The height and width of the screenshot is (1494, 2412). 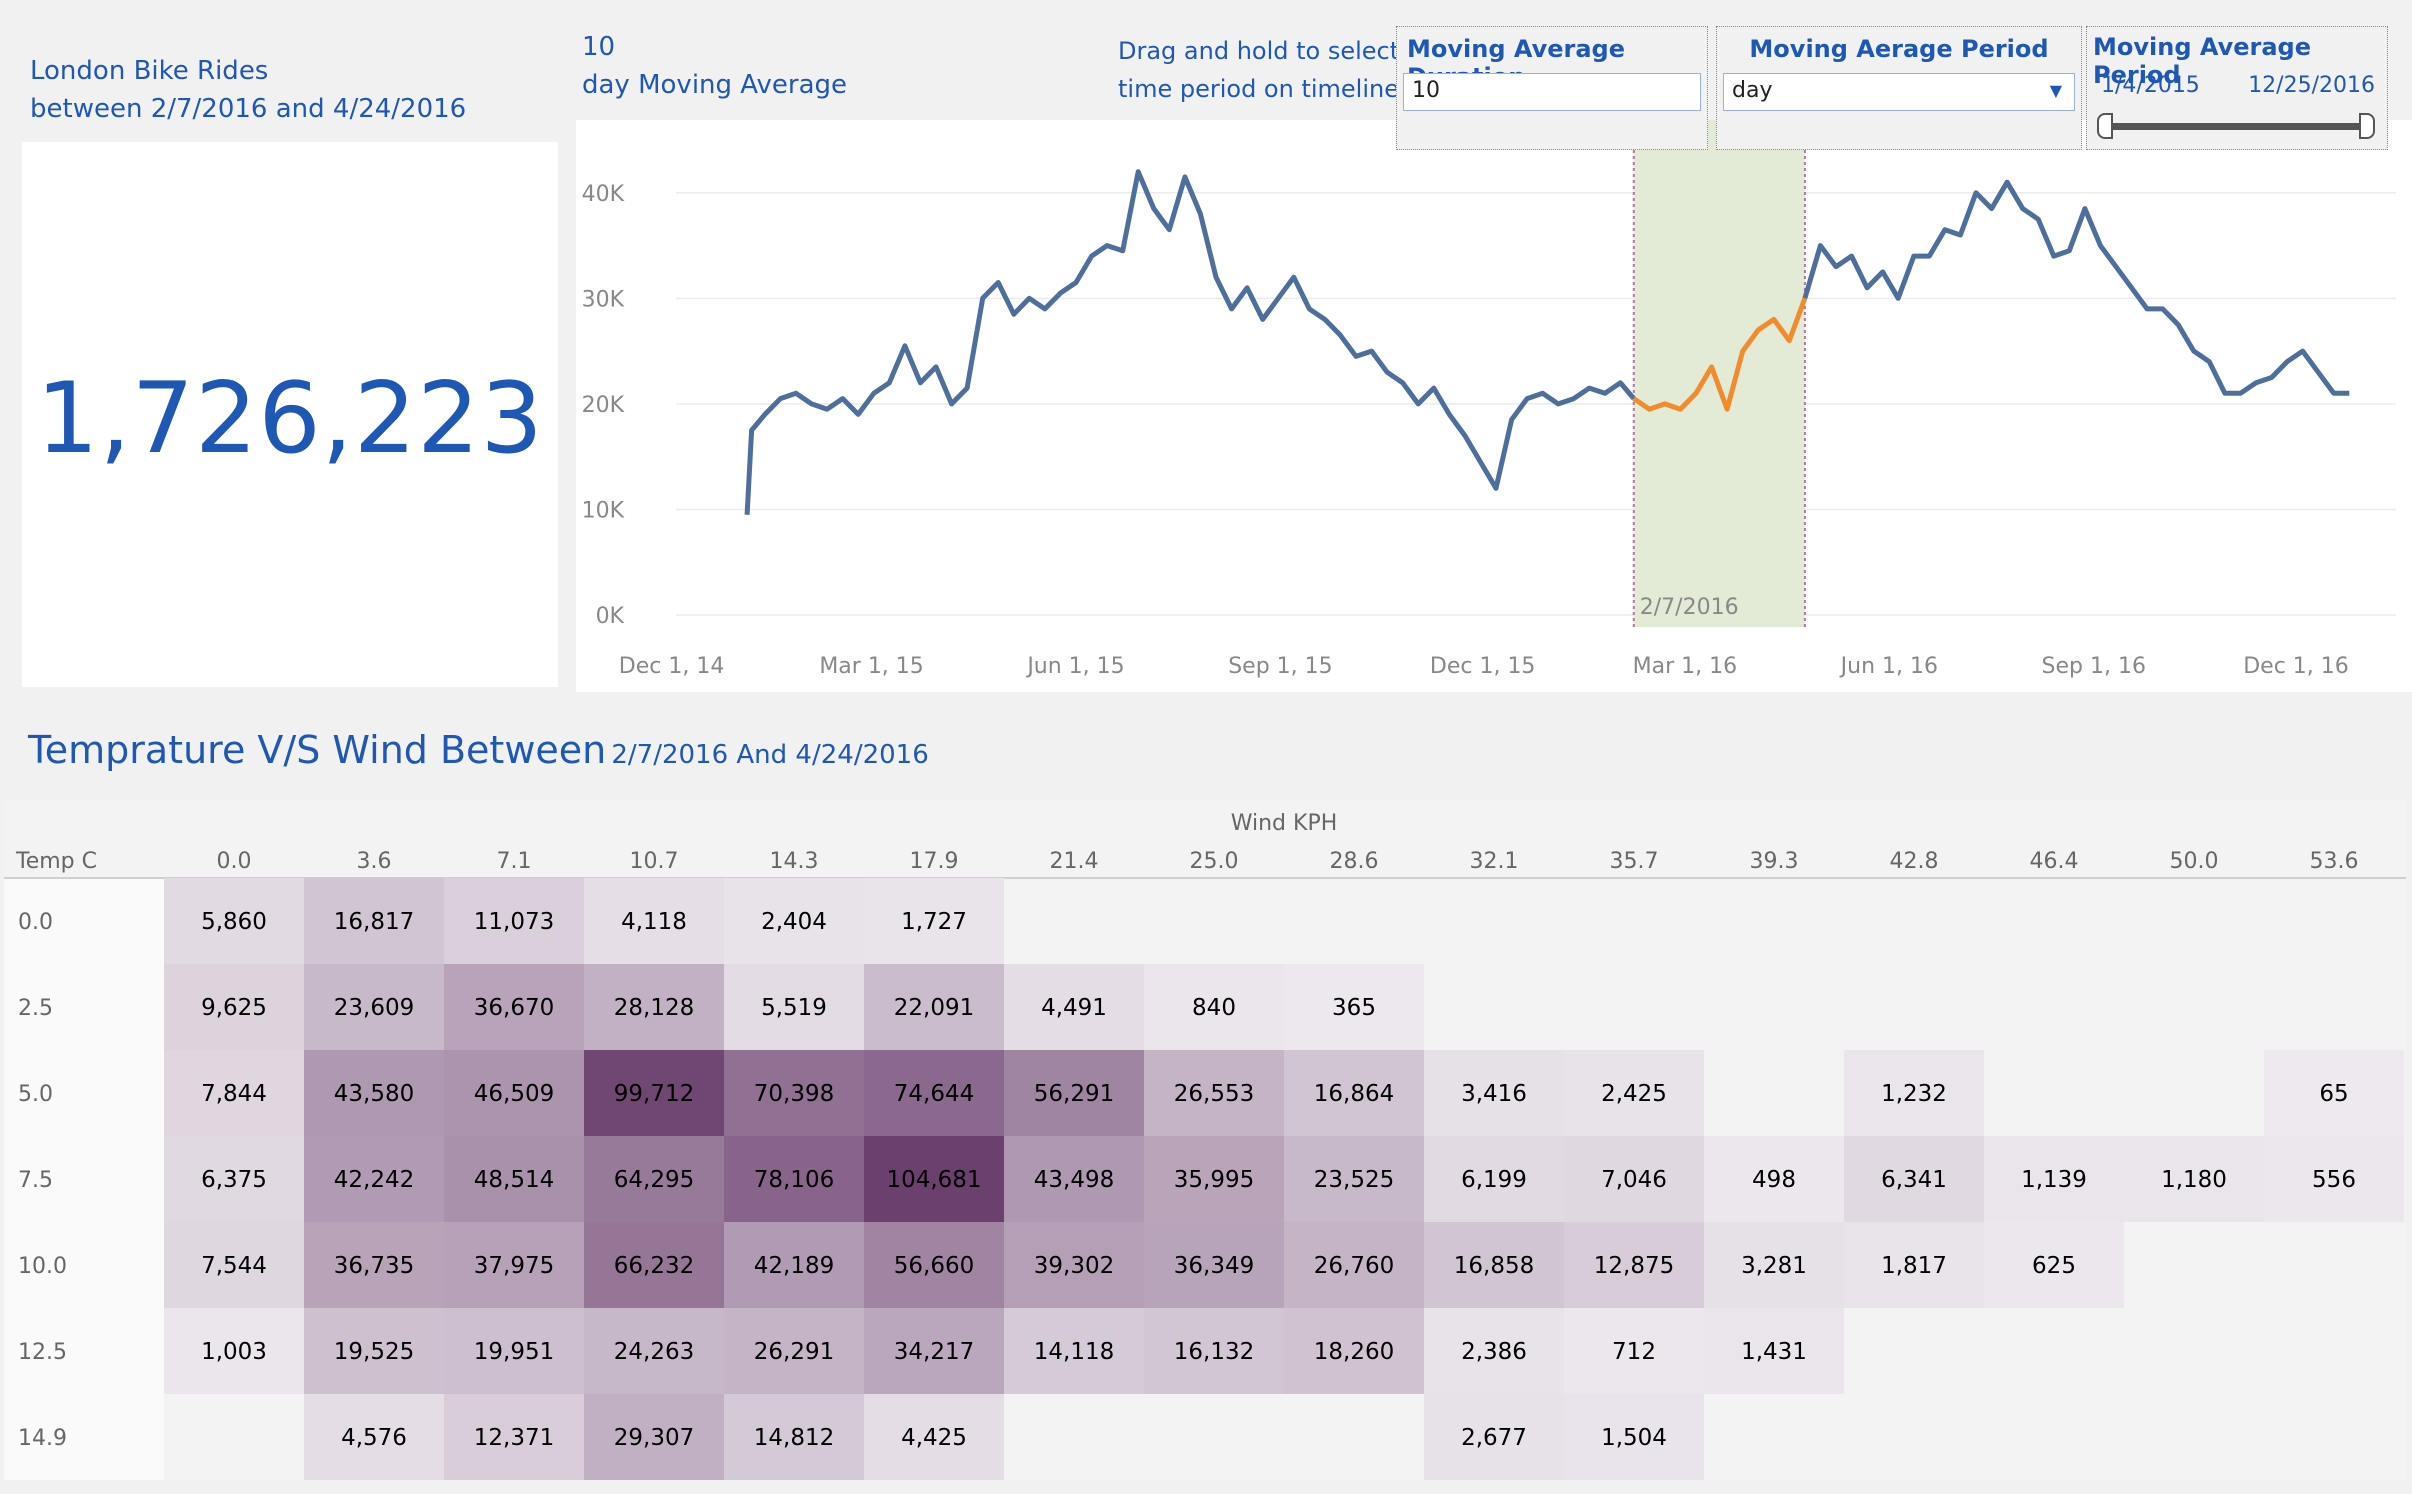 What do you see at coordinates (1914, 861) in the screenshot?
I see `column-header: 42.8` at bounding box center [1914, 861].